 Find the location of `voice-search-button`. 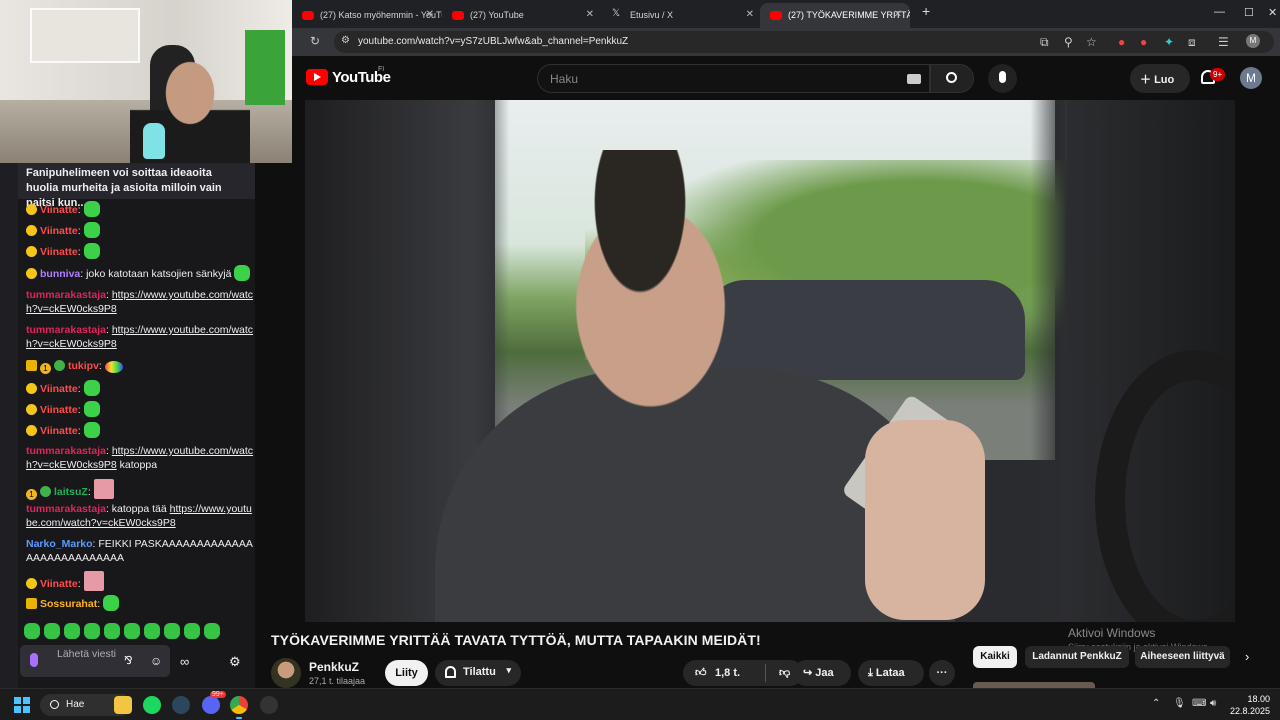

voice-search-button is located at coordinates (1002, 78).